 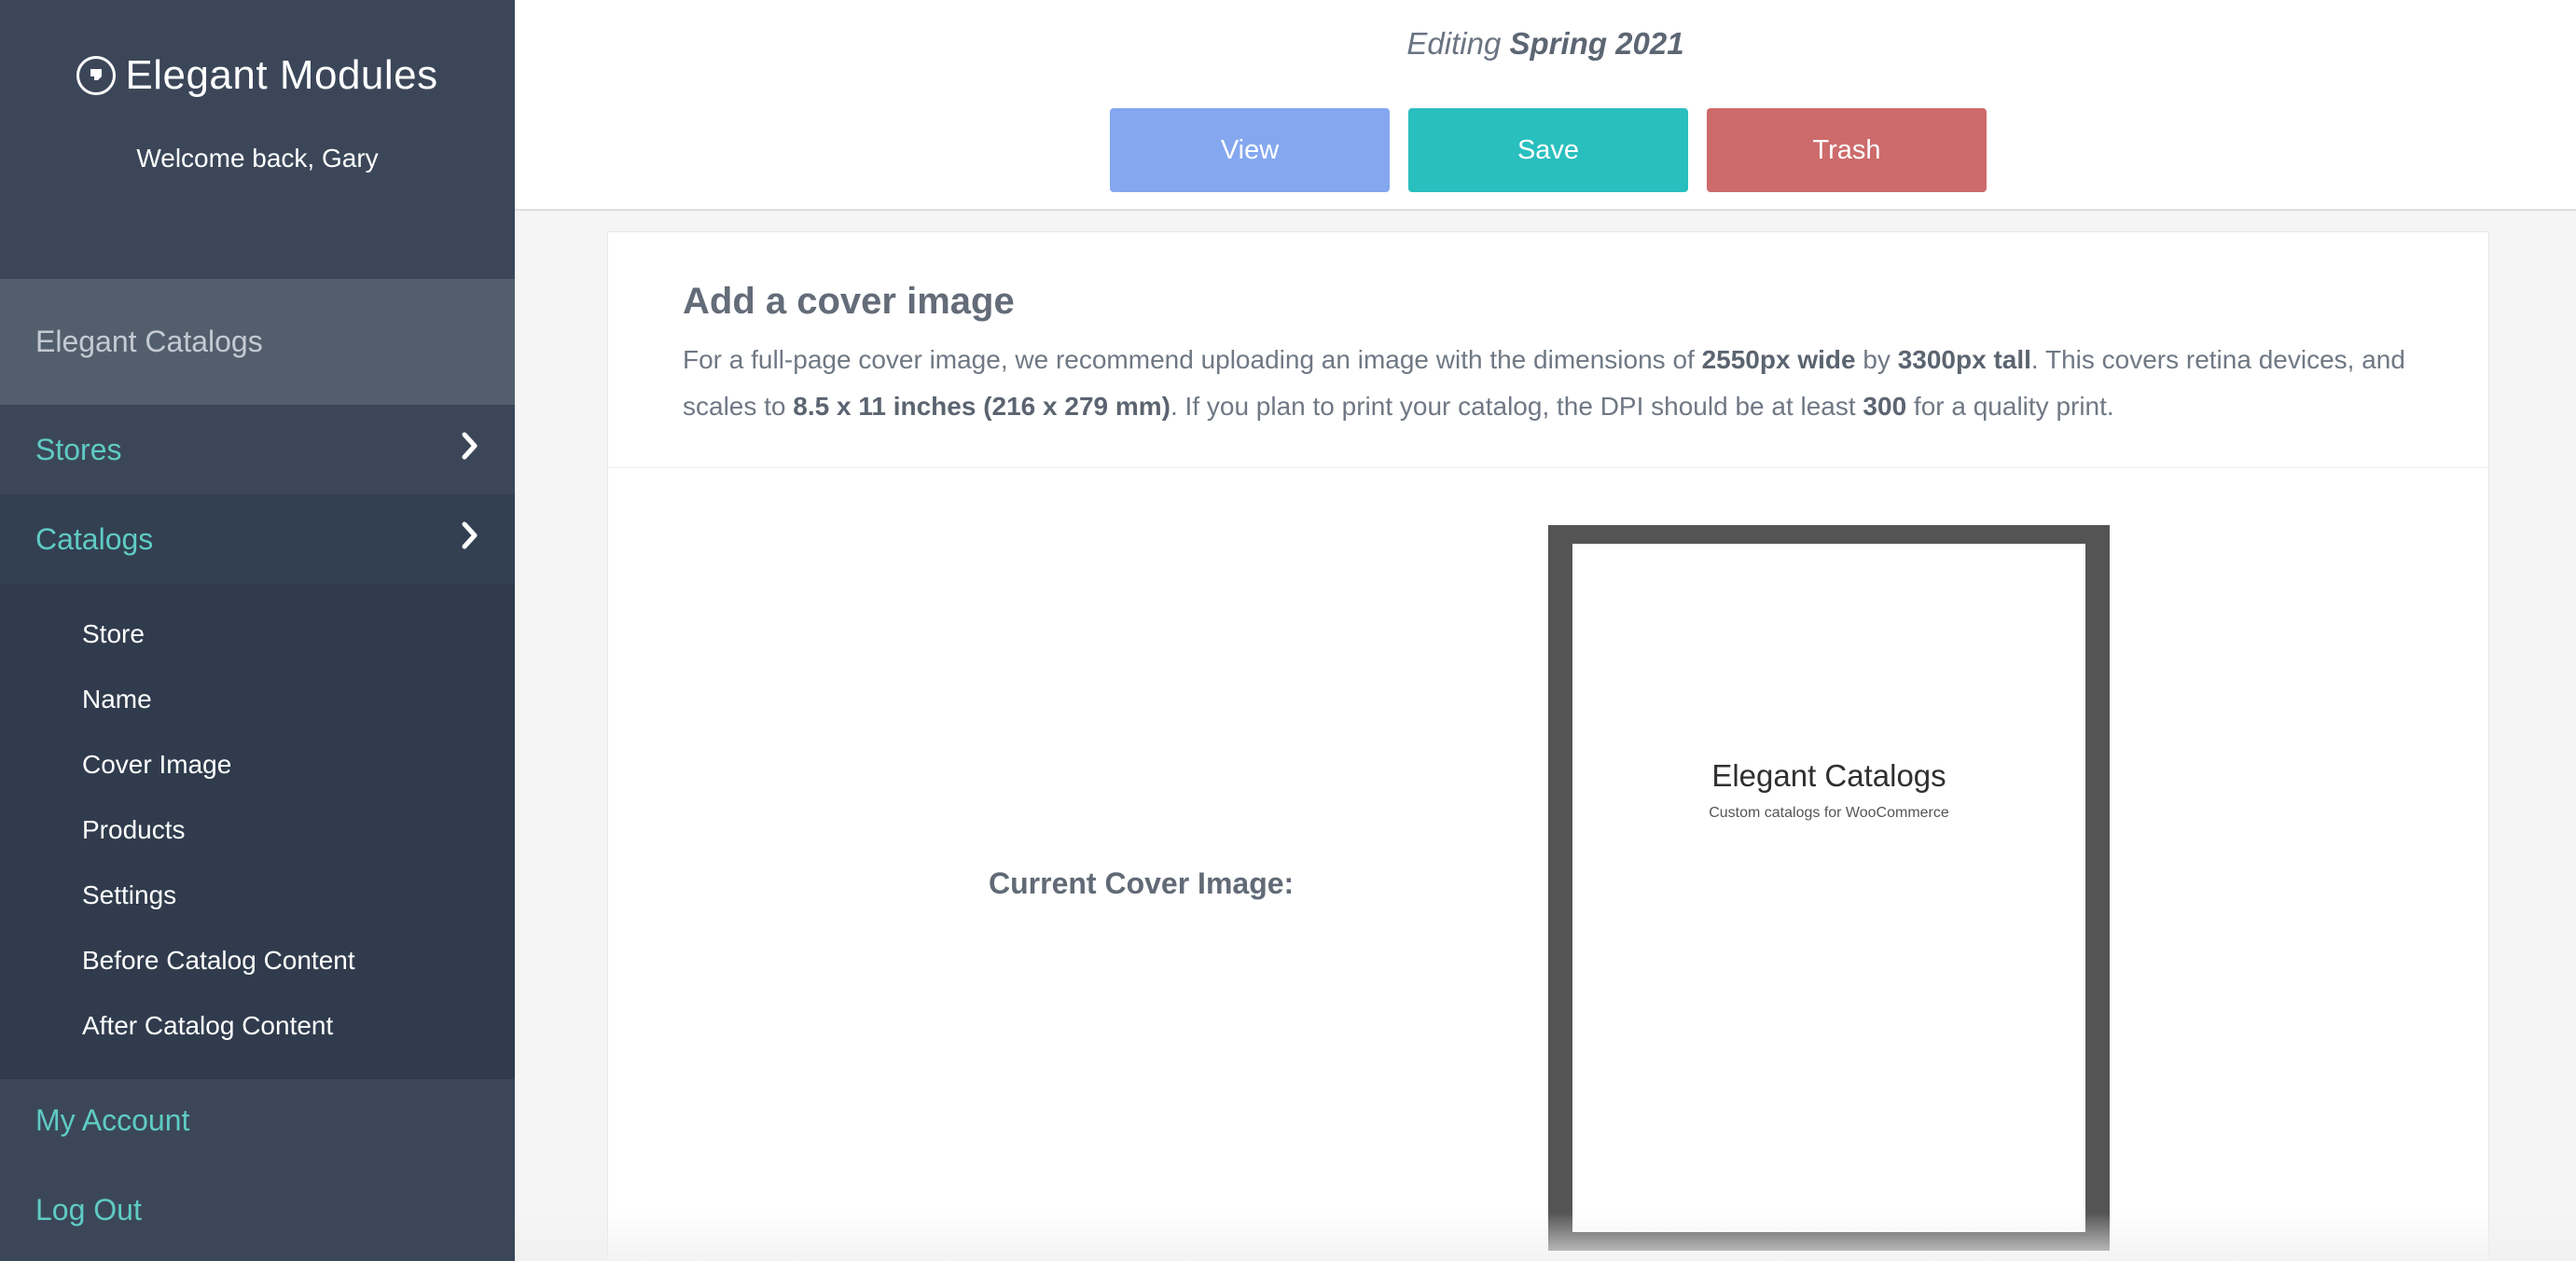 What do you see at coordinates (134, 830) in the screenshot?
I see `submenu-item-products: Products` at bounding box center [134, 830].